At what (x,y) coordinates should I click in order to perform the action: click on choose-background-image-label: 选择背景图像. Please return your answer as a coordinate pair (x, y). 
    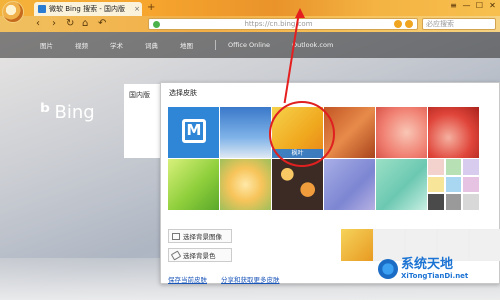
    Looking at the image, I should click on (202, 237).